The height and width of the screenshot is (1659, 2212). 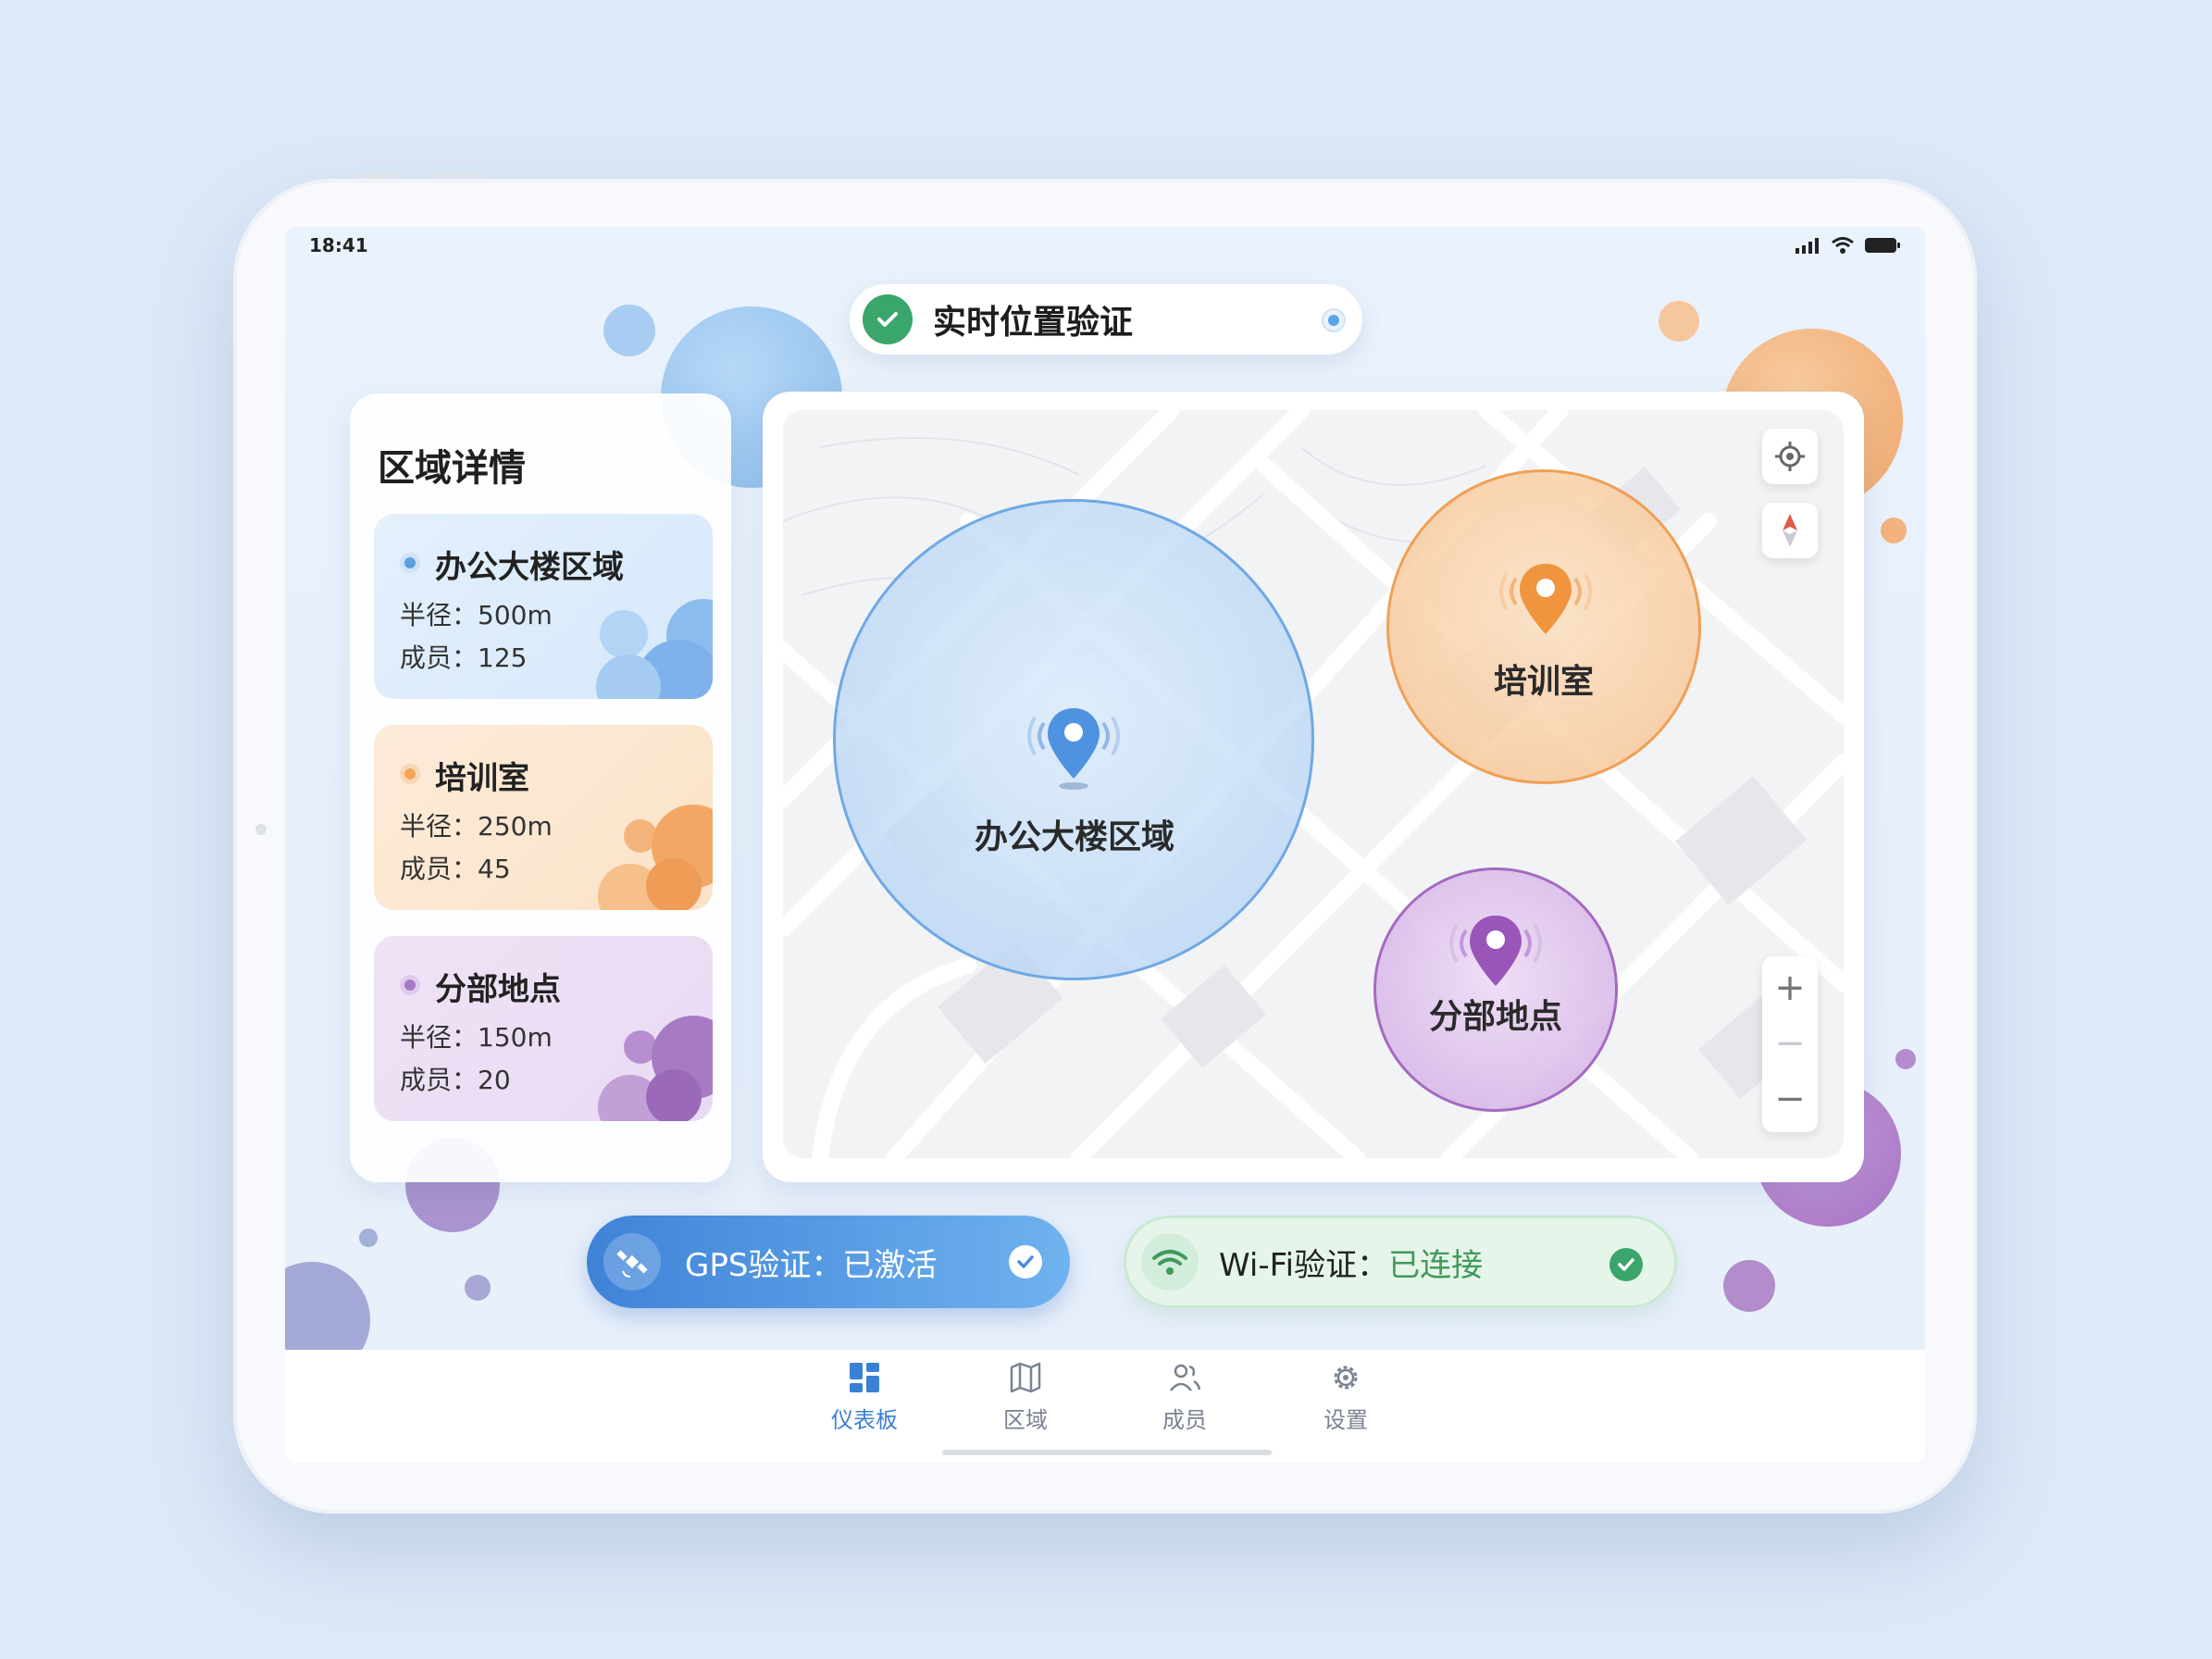 I want to click on signal-icon, so click(x=1807, y=246).